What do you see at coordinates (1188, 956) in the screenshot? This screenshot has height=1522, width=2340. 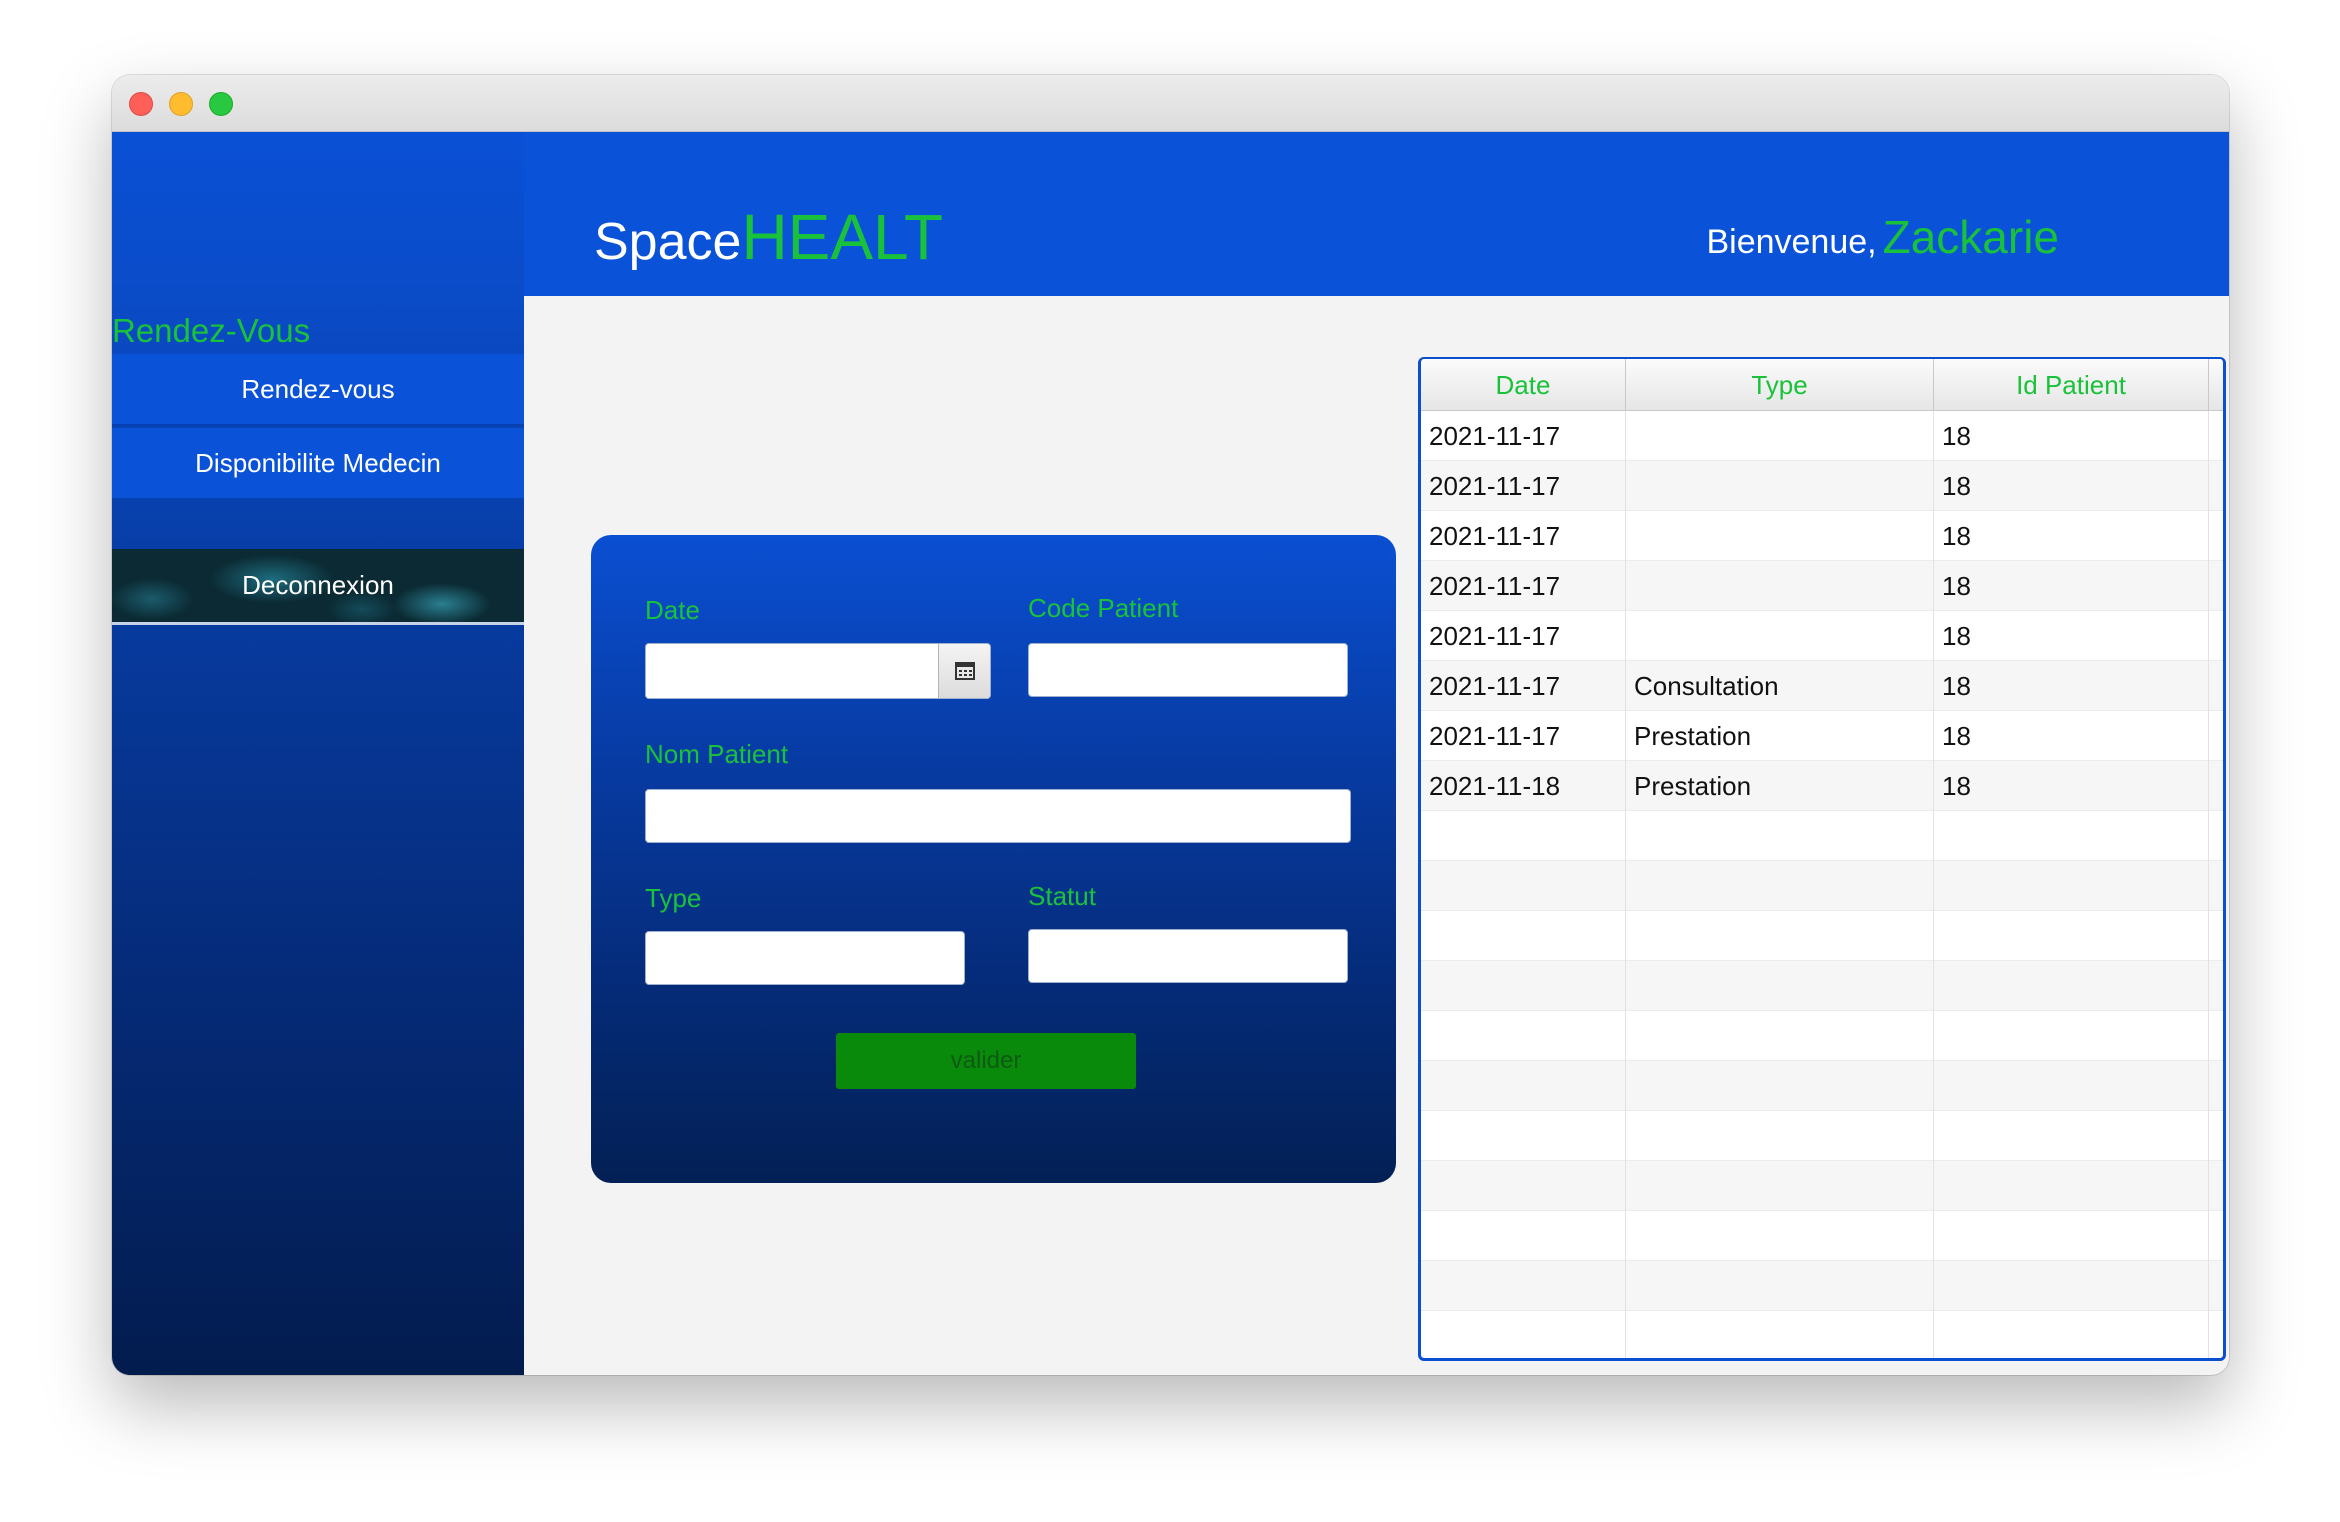 I see `statut-field` at bounding box center [1188, 956].